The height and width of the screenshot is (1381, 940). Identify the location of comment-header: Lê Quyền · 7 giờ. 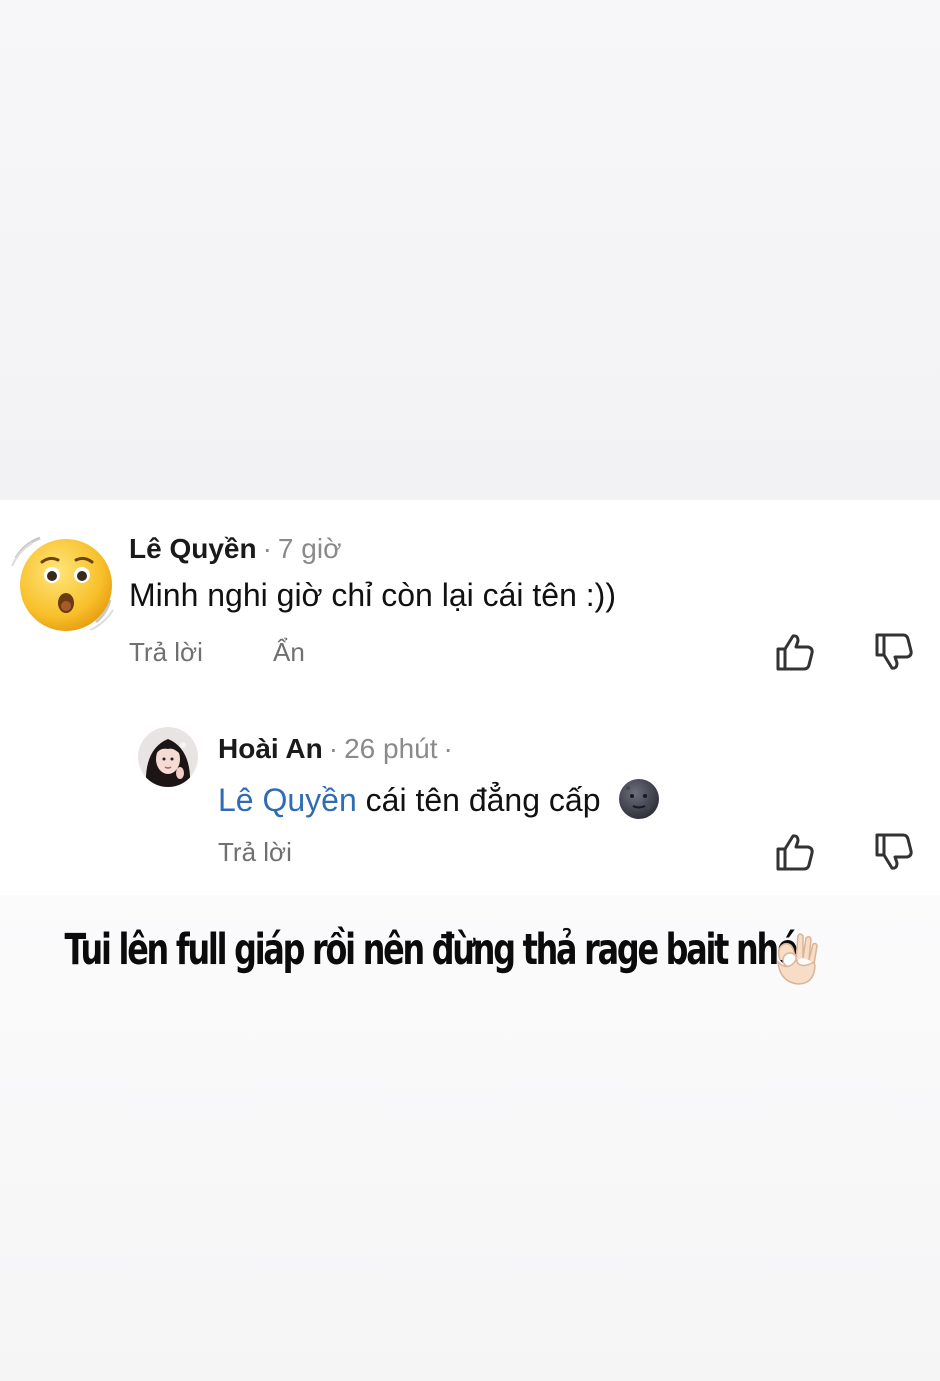
(235, 549).